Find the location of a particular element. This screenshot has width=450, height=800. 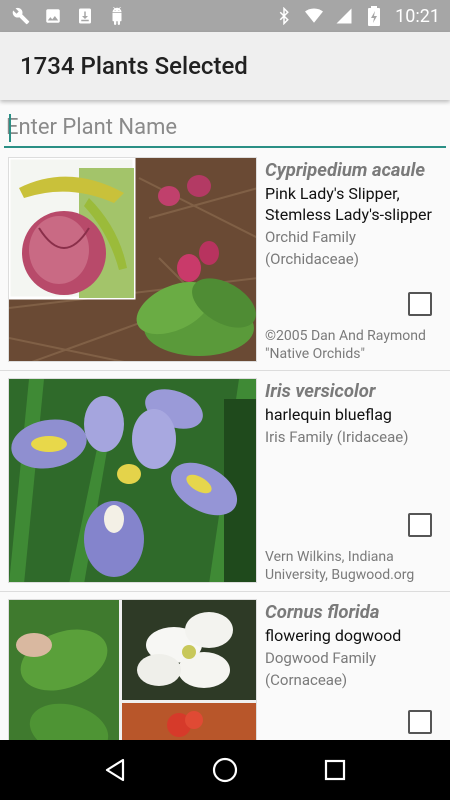

recents-icon is located at coordinates (335, 770).